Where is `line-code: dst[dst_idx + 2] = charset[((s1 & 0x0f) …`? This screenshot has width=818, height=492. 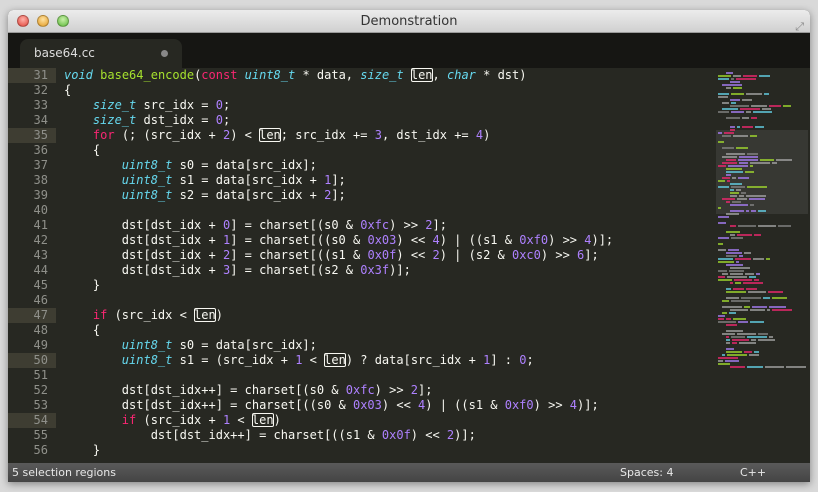 line-code: dst[dst_idx + 2] = charset[((s1 & 0x0f) … is located at coordinates (331, 255).